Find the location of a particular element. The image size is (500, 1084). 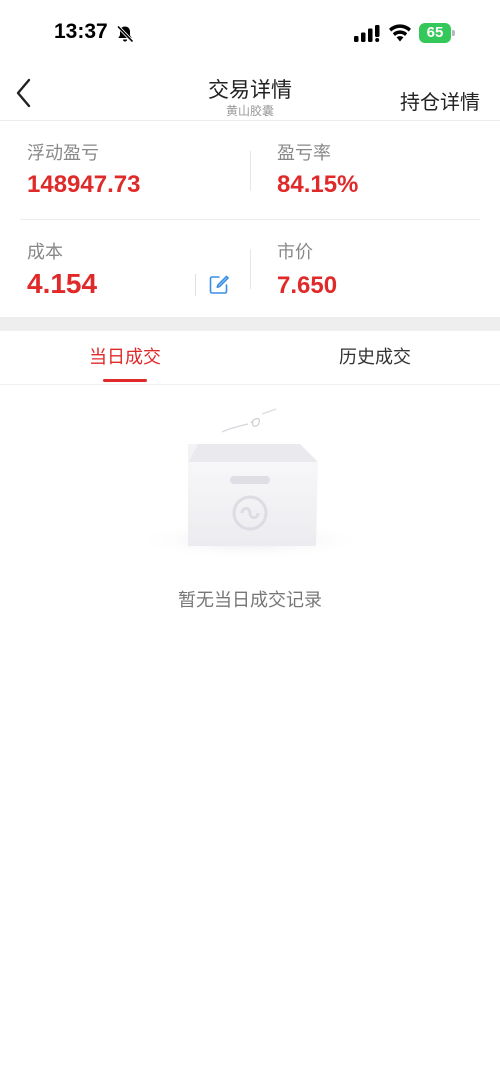

trade-tabs: 当日成交 历史成交 is located at coordinates (250, 358).